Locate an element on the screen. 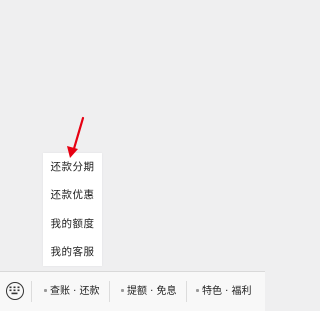 This screenshot has height=311, width=320. tab-label: 提额 · 免息 is located at coordinates (152, 291).